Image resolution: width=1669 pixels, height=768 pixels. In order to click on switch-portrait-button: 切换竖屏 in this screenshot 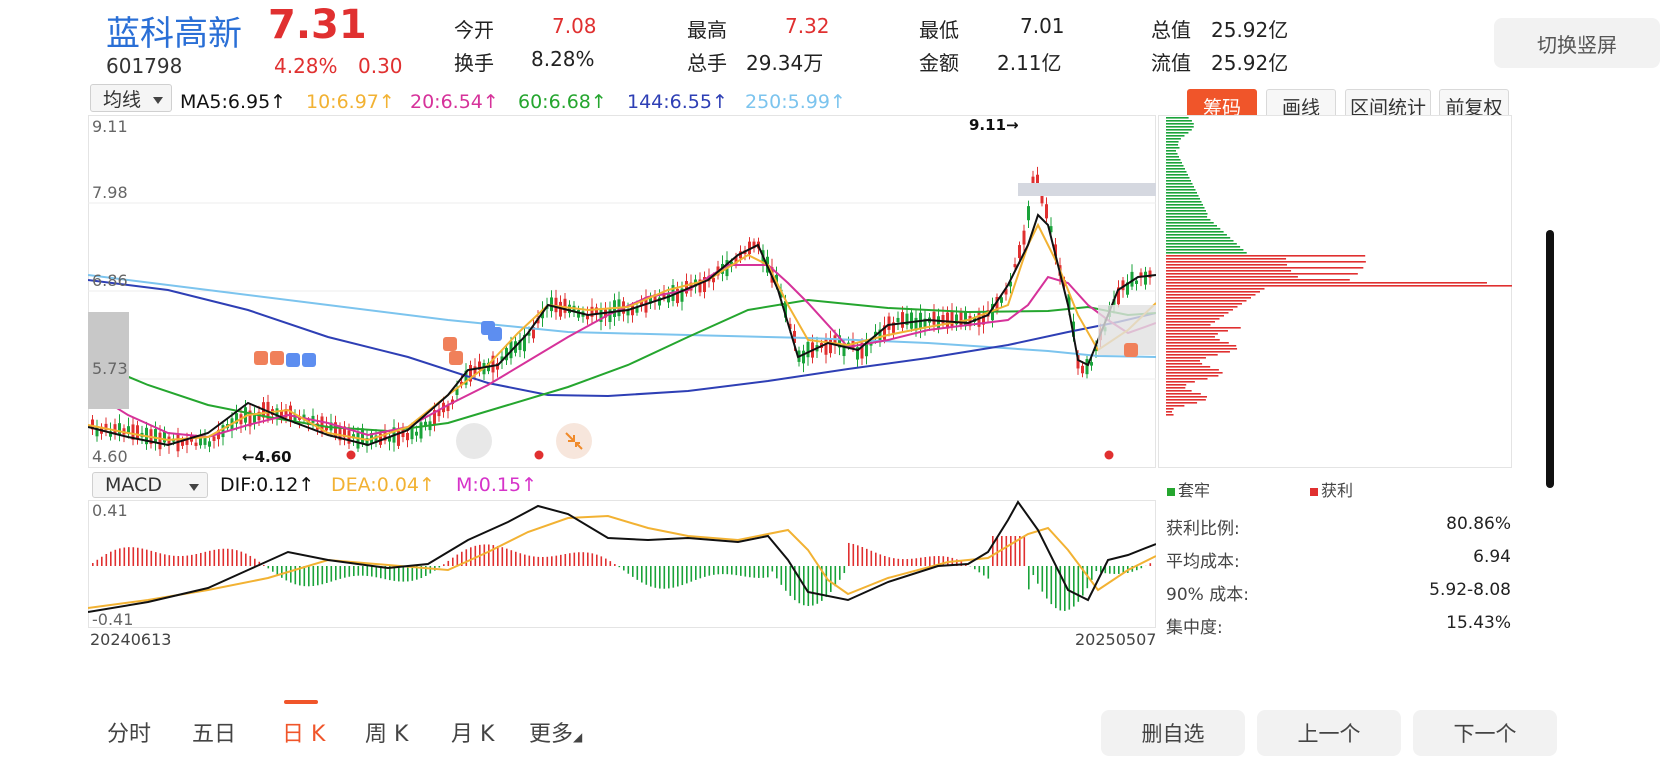, I will do `click(1577, 43)`.